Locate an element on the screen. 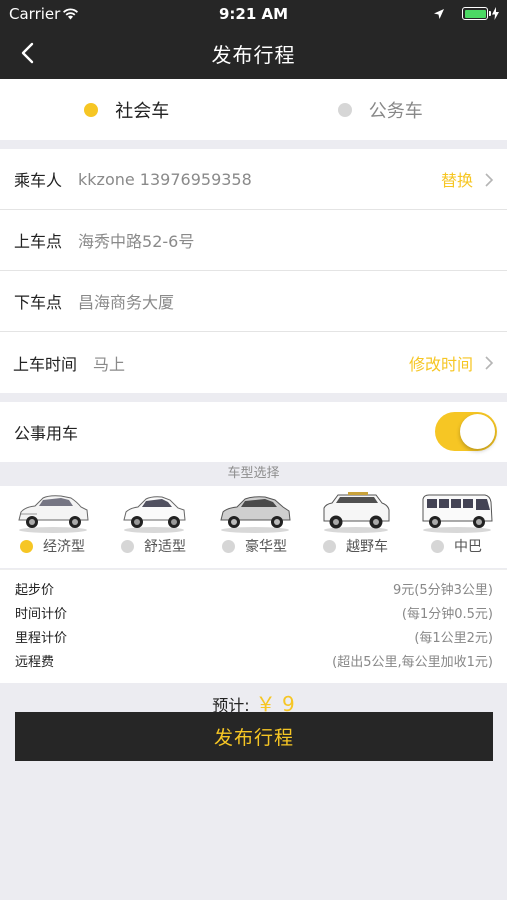 The height and width of the screenshot is (900, 507). price-row: 起步价 9元(5分钟3公里) is located at coordinates (254, 591).